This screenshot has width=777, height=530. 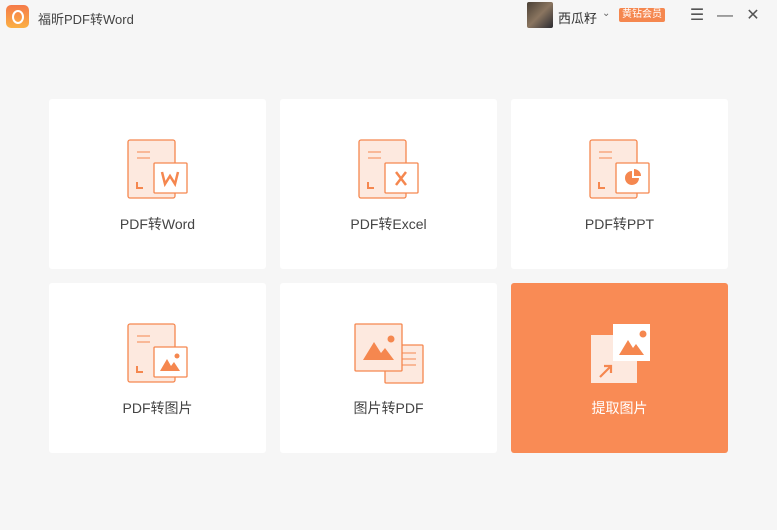 I want to click on image-doc-icon, so click(x=157, y=353).